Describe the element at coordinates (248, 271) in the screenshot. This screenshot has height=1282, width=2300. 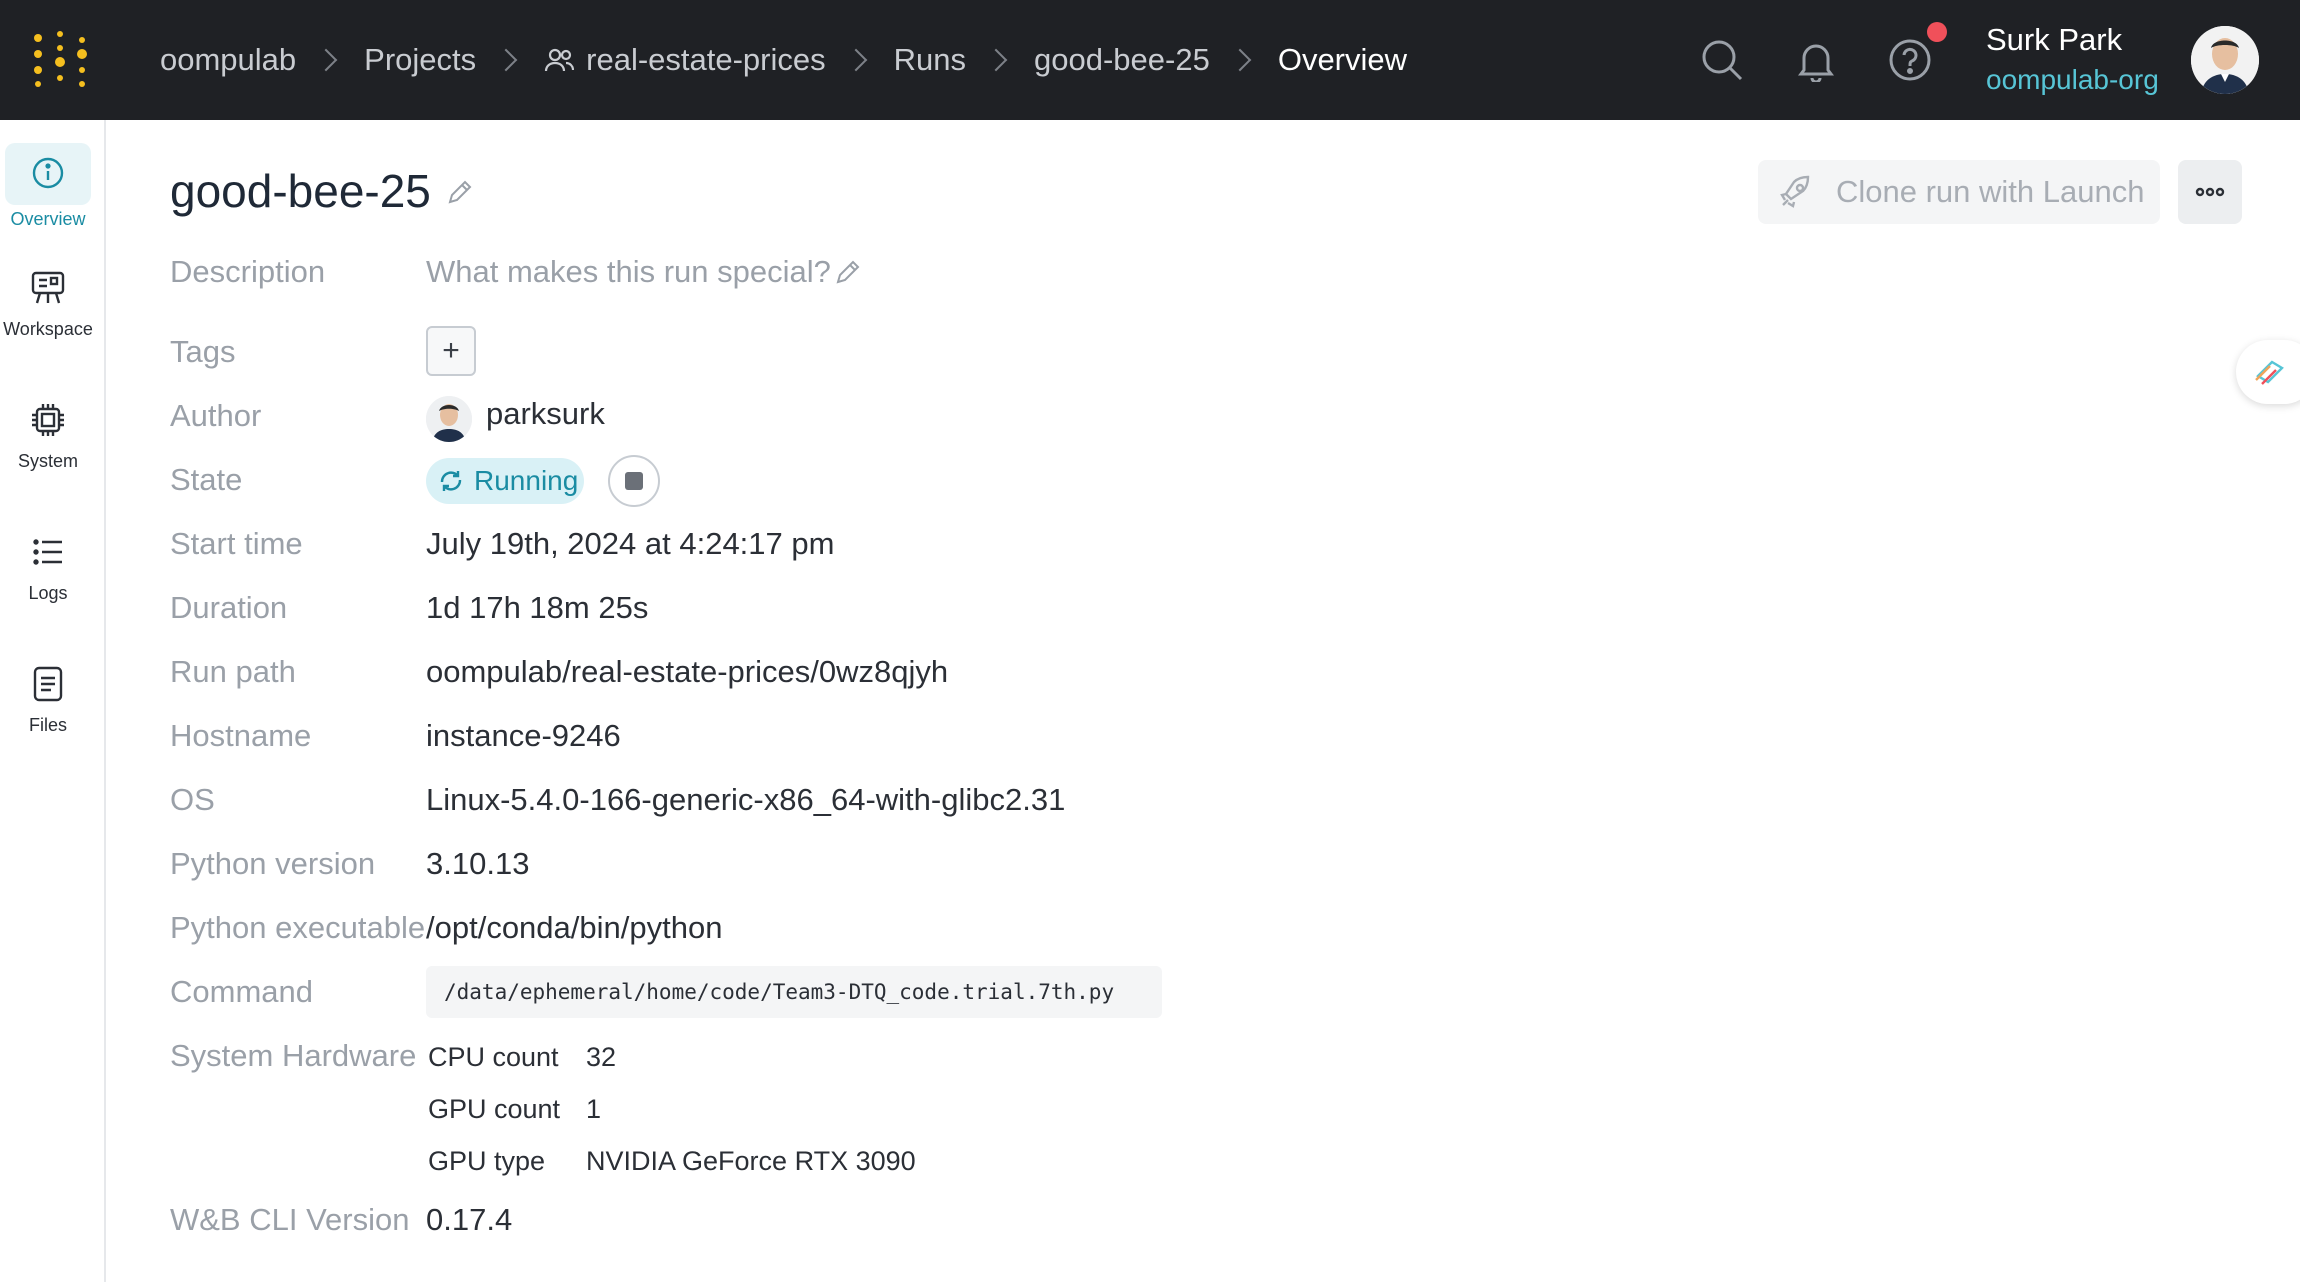
I see `description-label: Description` at that location.